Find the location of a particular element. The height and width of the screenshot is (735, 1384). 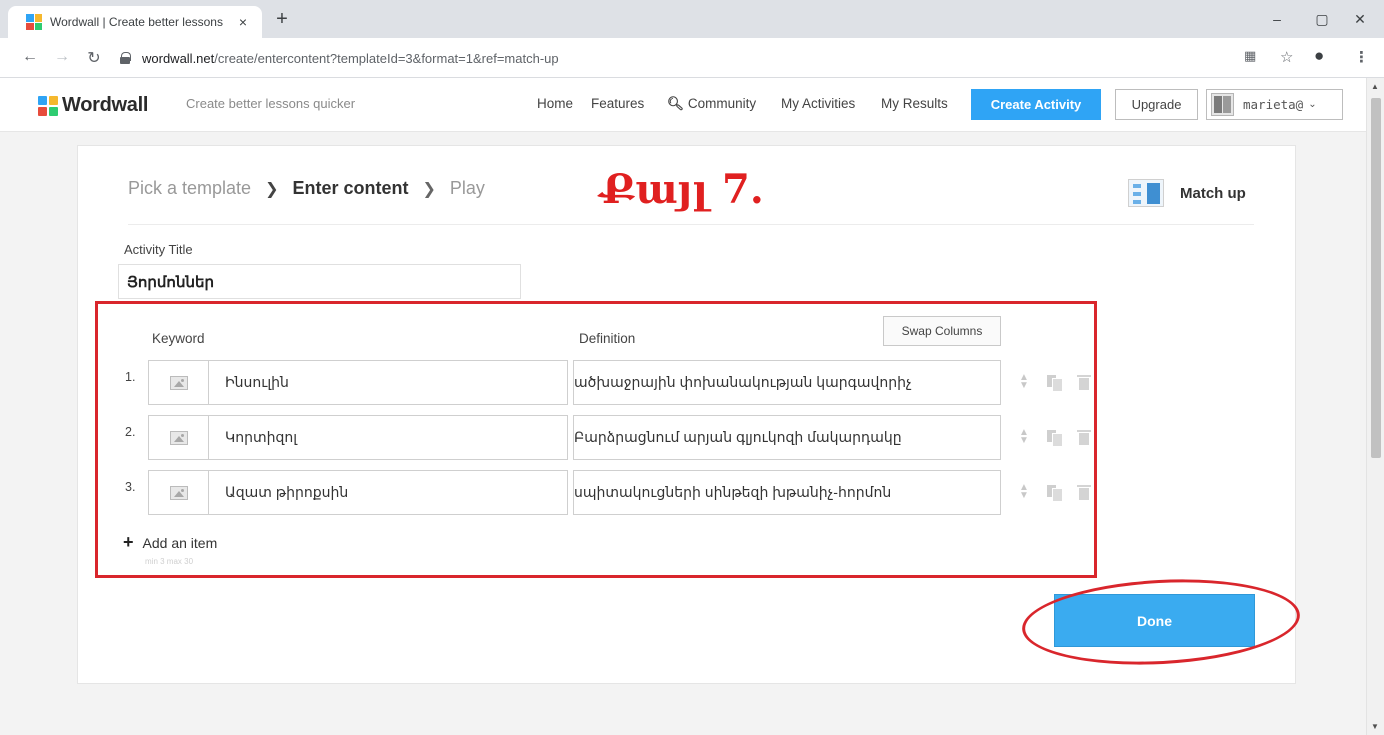

upgrade-button: Upgrade is located at coordinates (1156, 104).